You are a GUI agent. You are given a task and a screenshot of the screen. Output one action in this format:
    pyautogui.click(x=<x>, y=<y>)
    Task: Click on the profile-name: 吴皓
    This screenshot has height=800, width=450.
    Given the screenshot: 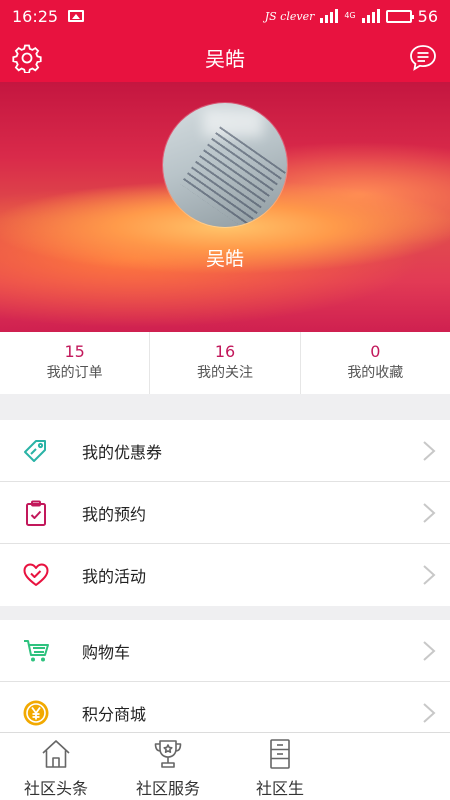 What is the action you would take?
    pyautogui.click(x=224, y=259)
    